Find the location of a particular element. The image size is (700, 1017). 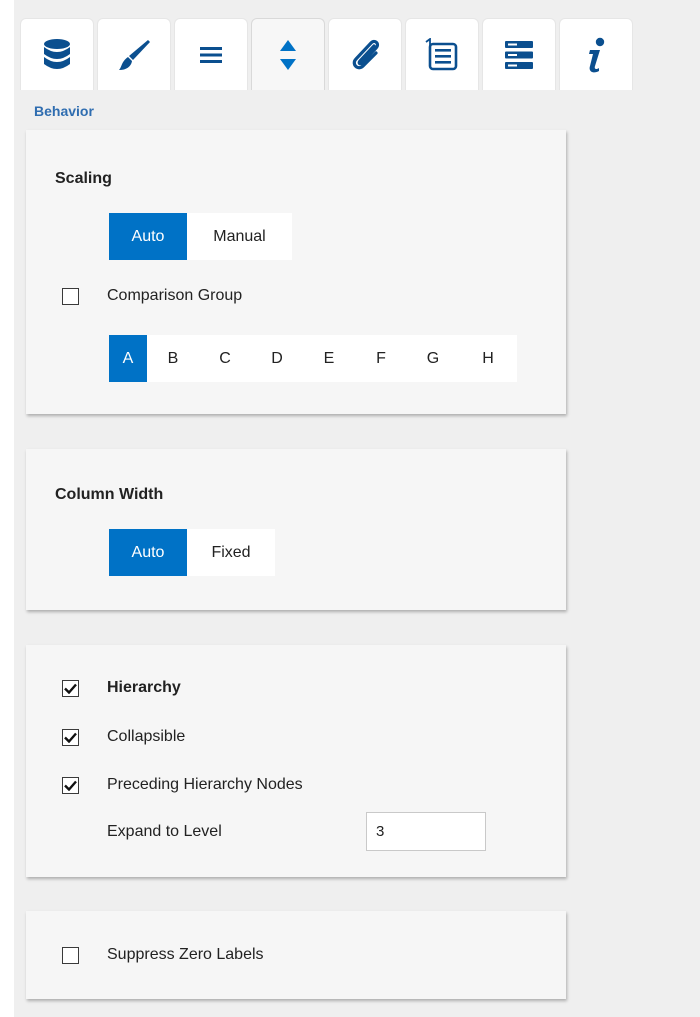

info-icon is located at coordinates (596, 55).